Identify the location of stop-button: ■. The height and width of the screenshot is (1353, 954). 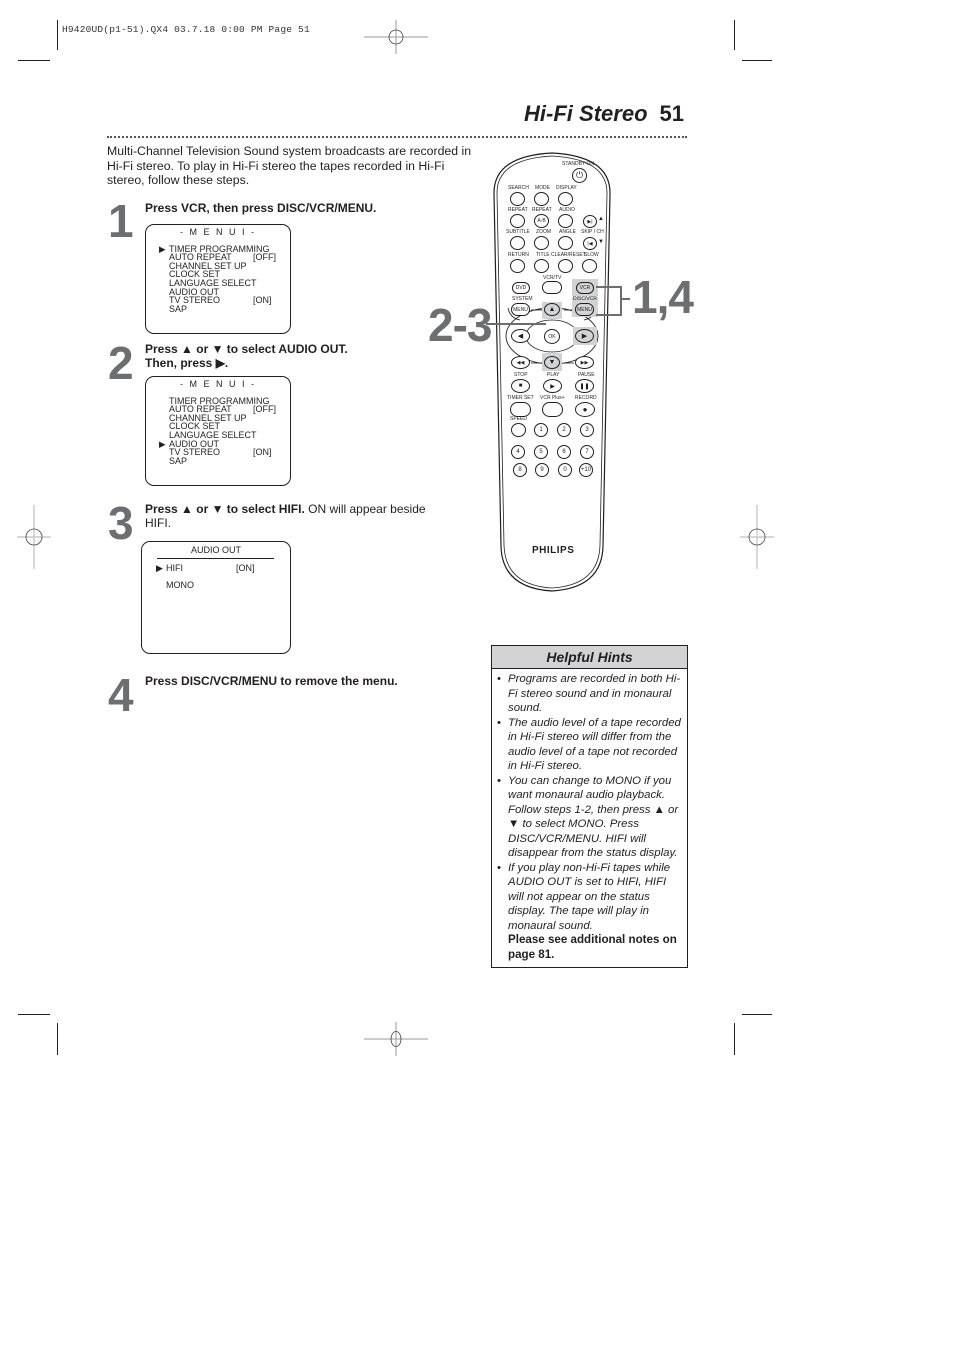
(520, 386).